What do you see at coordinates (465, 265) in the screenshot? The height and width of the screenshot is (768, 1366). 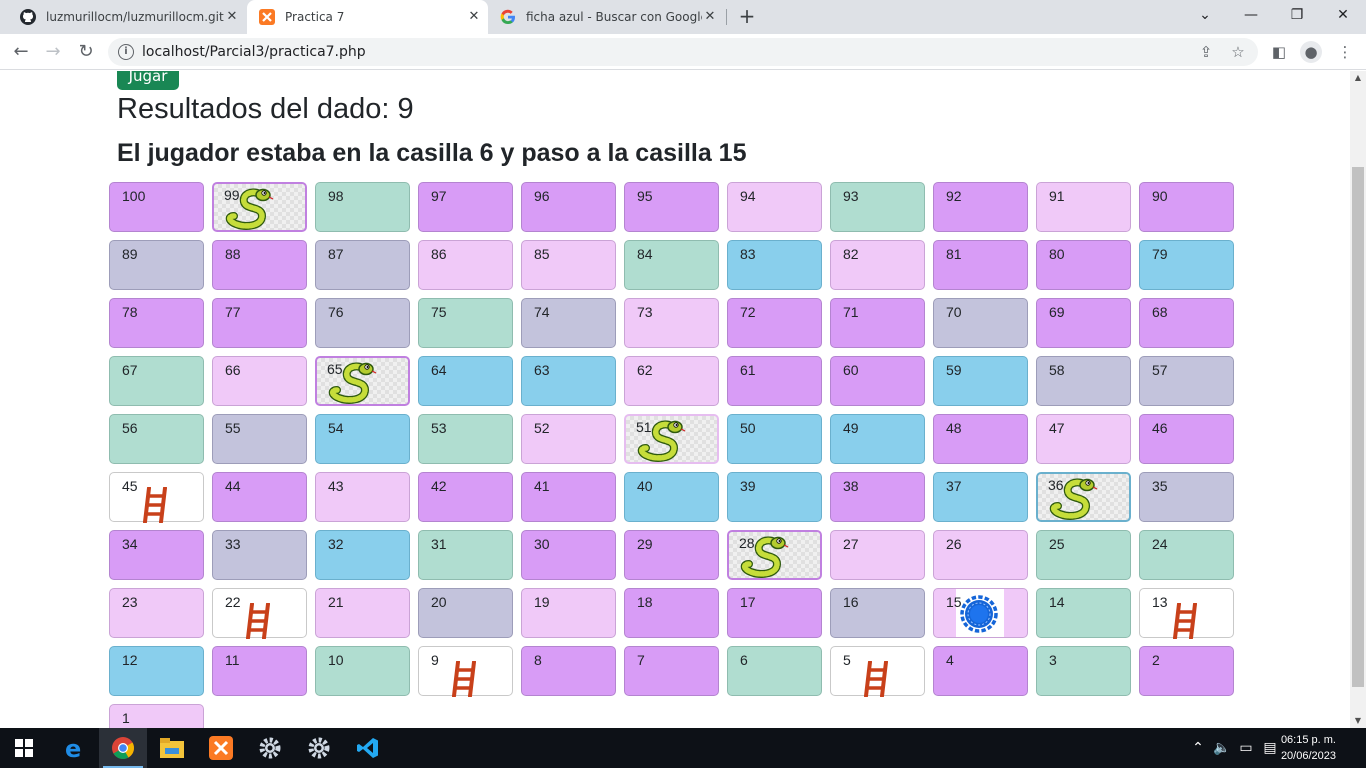 I see `board-cell-86: 86` at bounding box center [465, 265].